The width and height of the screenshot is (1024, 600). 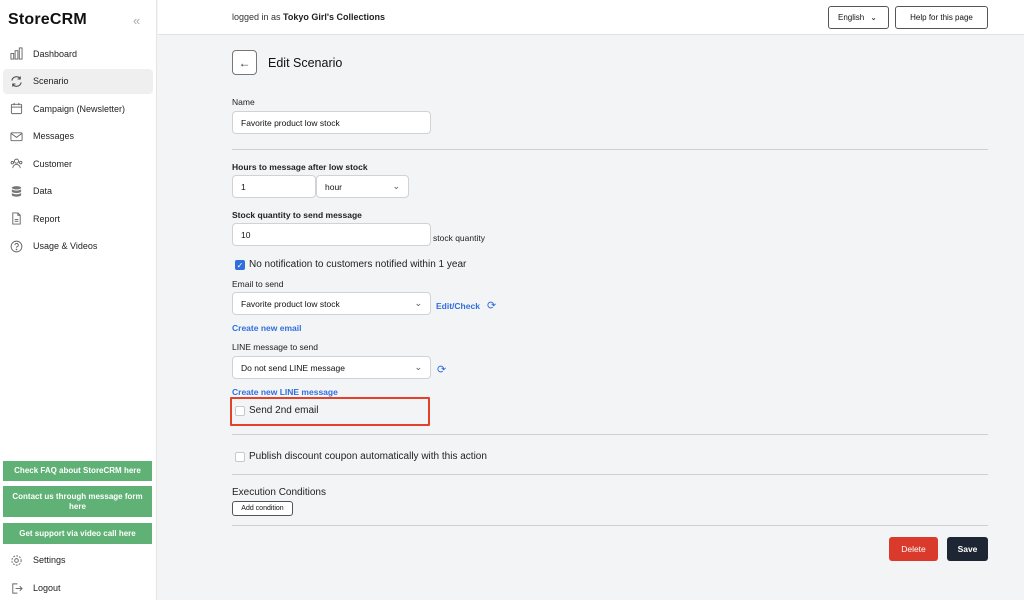 I want to click on sidebar-item-dashboard: Dashboard, so click(x=78, y=53).